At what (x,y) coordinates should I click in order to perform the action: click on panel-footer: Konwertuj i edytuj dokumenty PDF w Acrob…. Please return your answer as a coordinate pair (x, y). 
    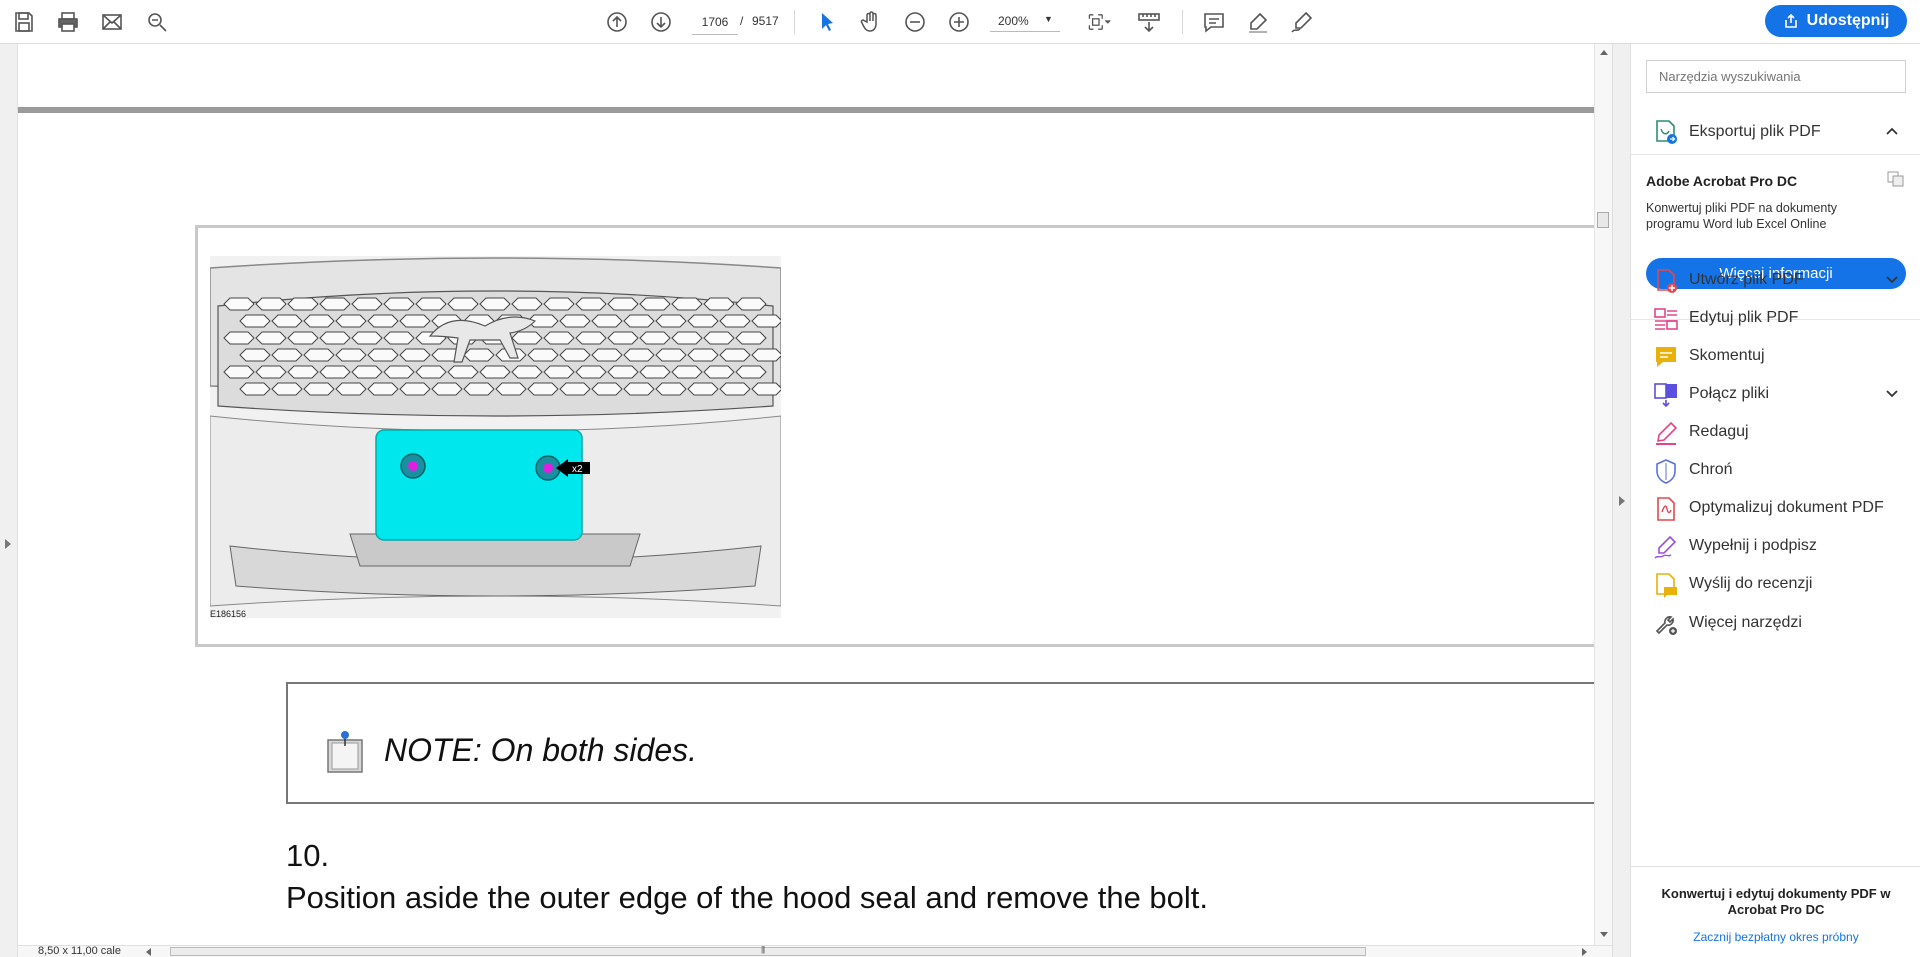
    Looking at the image, I should click on (1775, 911).